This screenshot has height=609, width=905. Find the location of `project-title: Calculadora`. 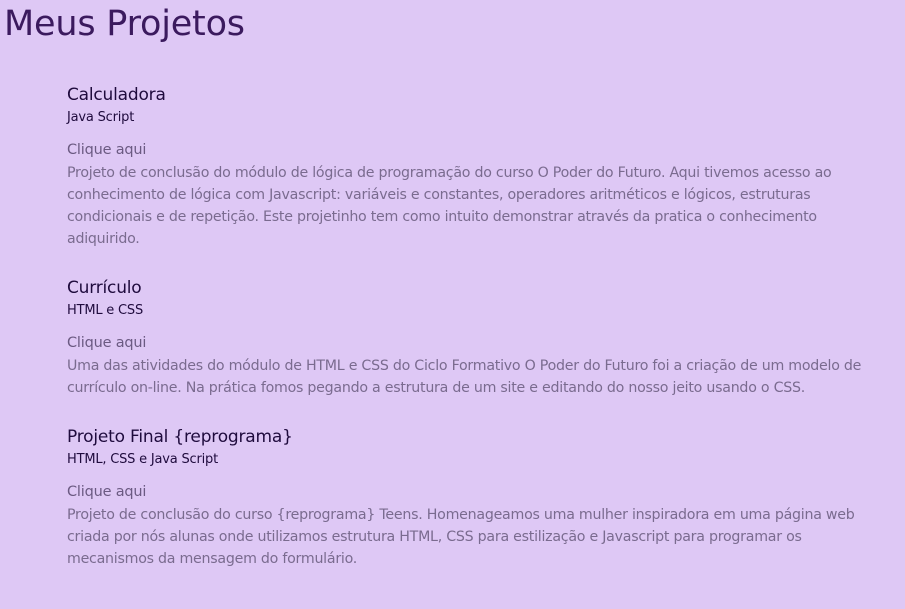

project-title: Calculadora is located at coordinates (116, 95).